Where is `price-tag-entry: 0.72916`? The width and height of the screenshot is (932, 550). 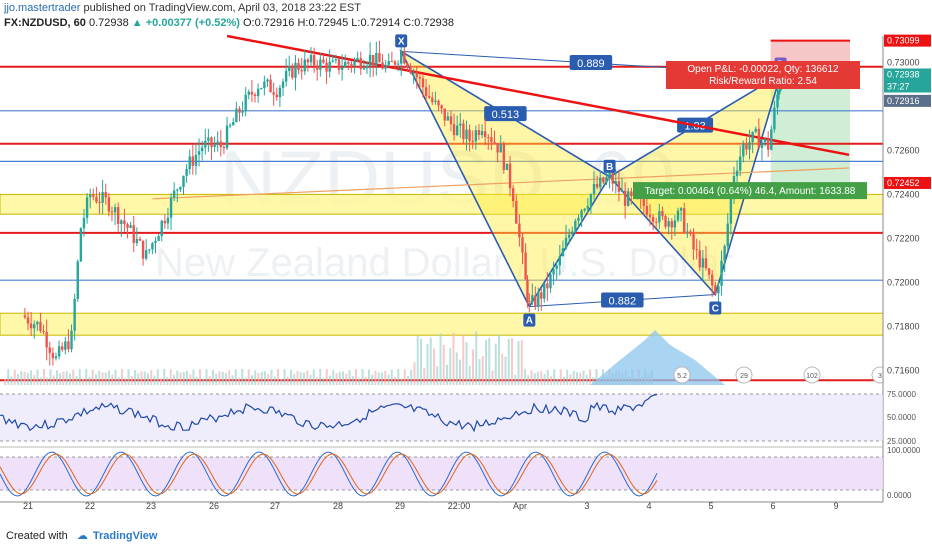
price-tag-entry: 0.72916 is located at coordinates (903, 101).